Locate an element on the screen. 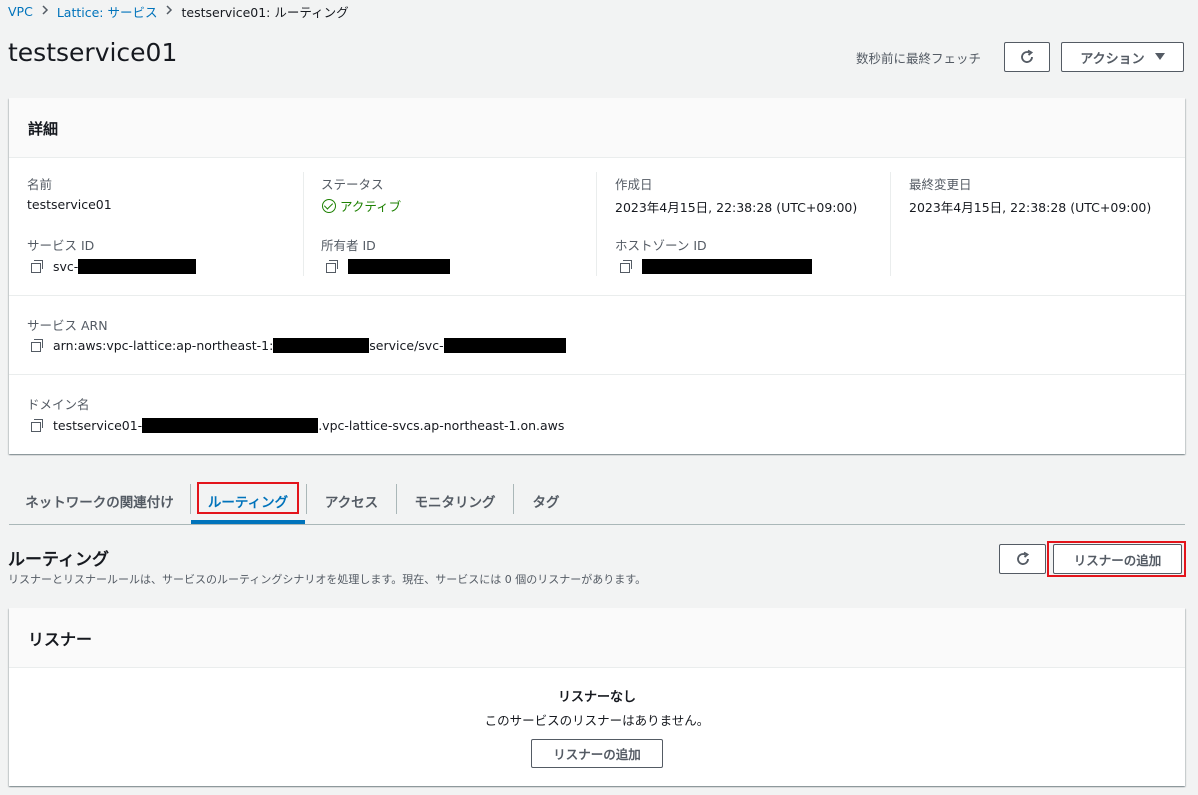 The width and height of the screenshot is (1198, 795). breadcrumb-lattice-link: Lattice: サービス is located at coordinates (107, 11).